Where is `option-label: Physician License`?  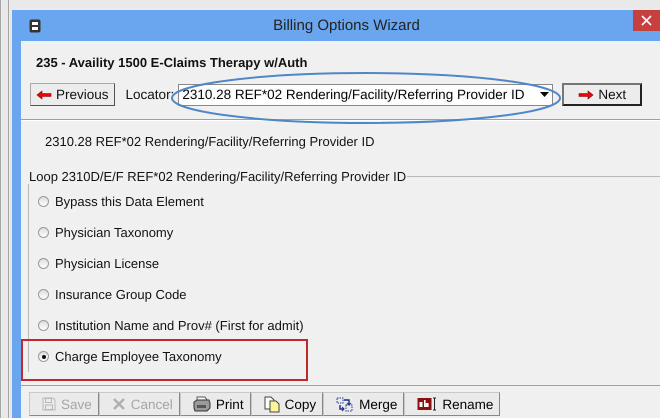
option-label: Physician License is located at coordinates (107, 263).